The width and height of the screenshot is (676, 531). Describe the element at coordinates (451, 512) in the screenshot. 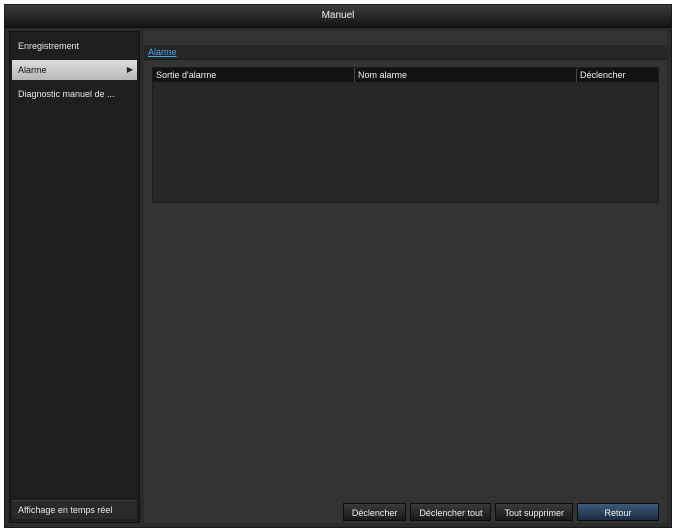

I see `trigger-all-button: Déclencher tout` at that location.